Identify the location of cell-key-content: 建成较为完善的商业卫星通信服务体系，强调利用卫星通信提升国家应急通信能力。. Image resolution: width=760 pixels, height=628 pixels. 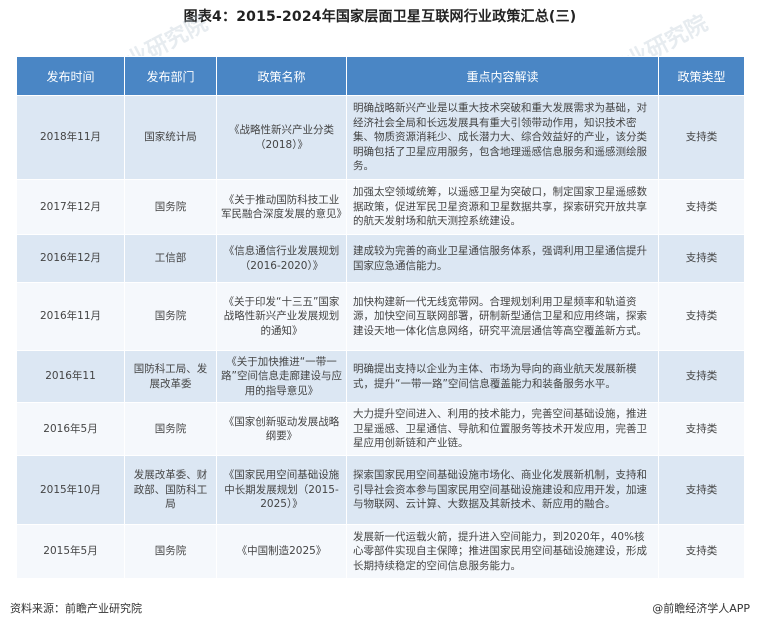
(502, 258).